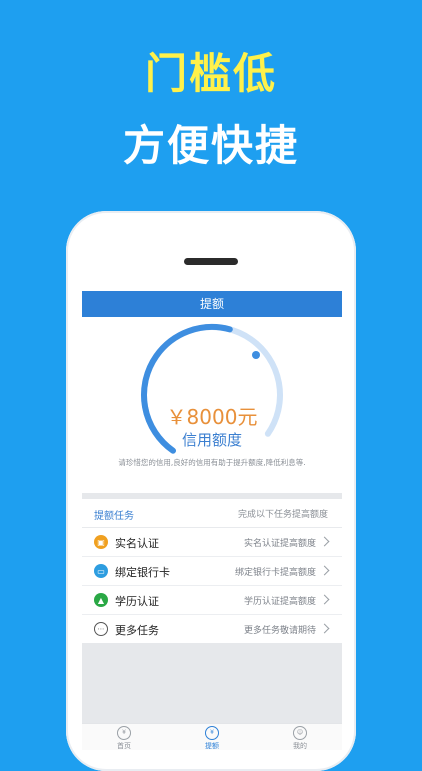 Image resolution: width=422 pixels, height=771 pixels. What do you see at coordinates (279, 602) in the screenshot?
I see `task-desc: 学历认证提高额度` at bounding box center [279, 602].